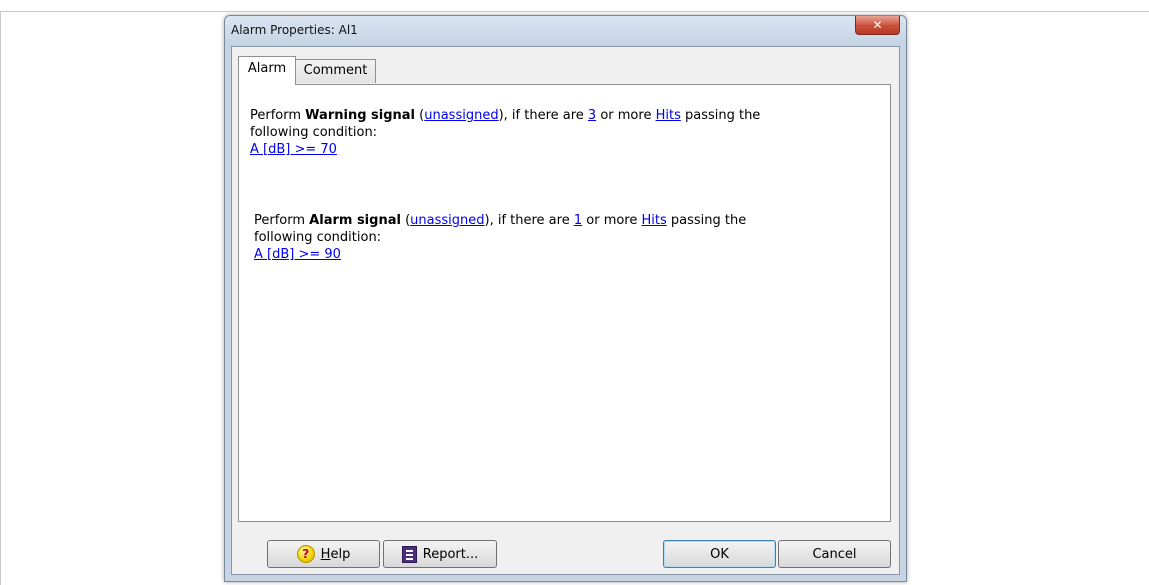 The width and height of the screenshot is (1149, 585). I want to click on close-button: ✕, so click(877, 25).